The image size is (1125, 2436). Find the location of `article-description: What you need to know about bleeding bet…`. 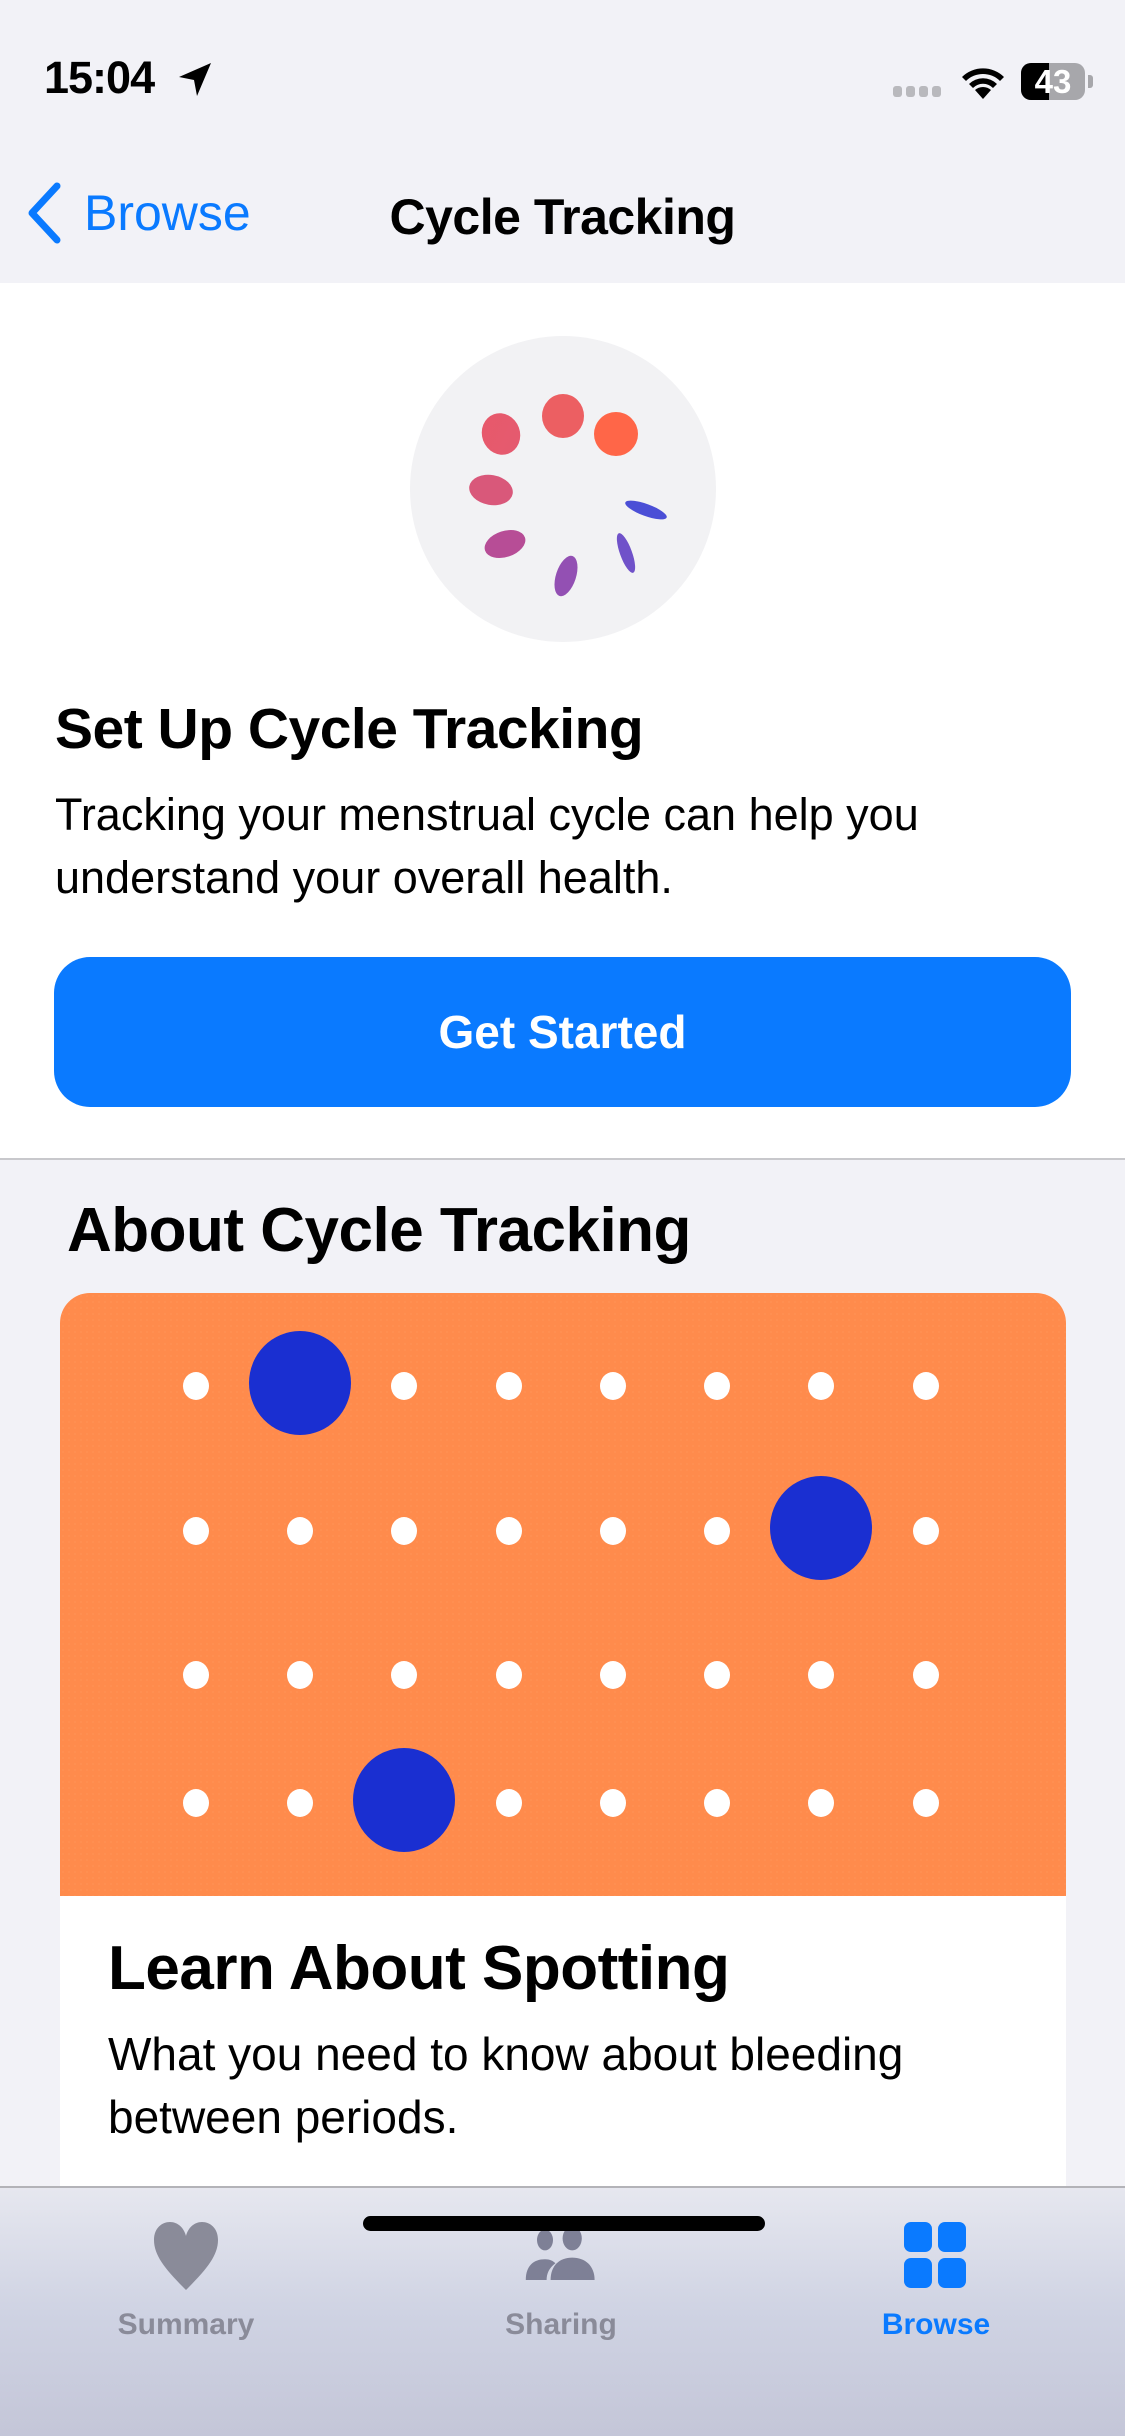

article-description: What you need to know about bleeding bet… is located at coordinates (506, 2085).